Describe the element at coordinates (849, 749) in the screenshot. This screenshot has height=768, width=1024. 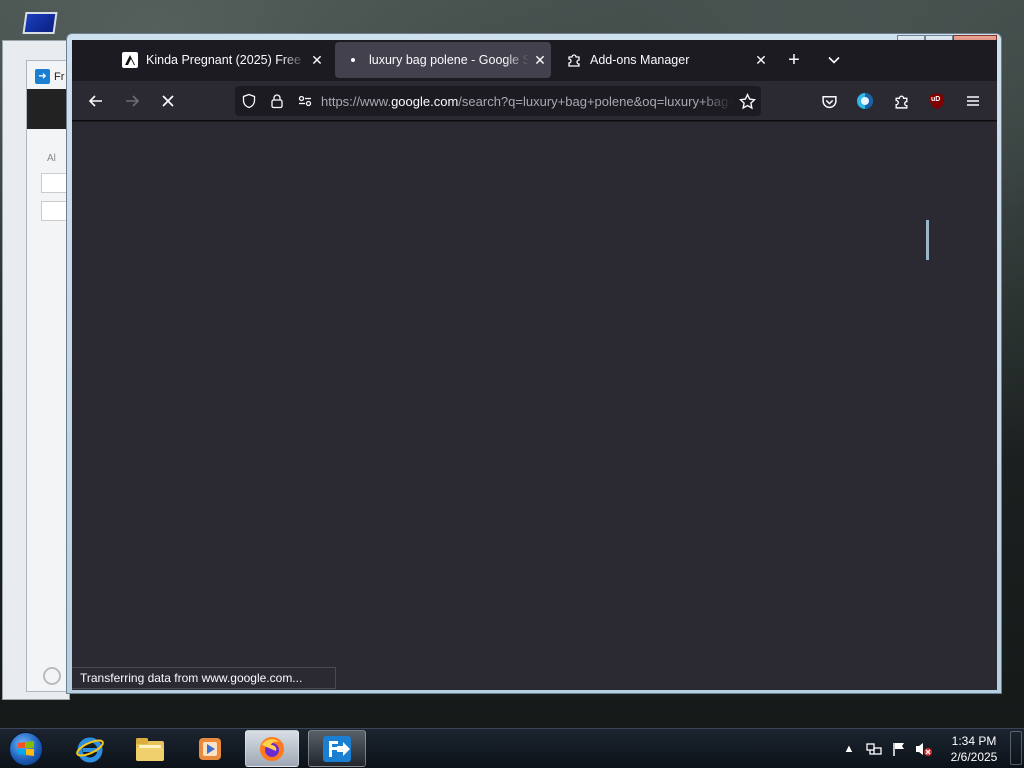
I see `show-hidden-icons-chevron-icon: ▲` at that location.